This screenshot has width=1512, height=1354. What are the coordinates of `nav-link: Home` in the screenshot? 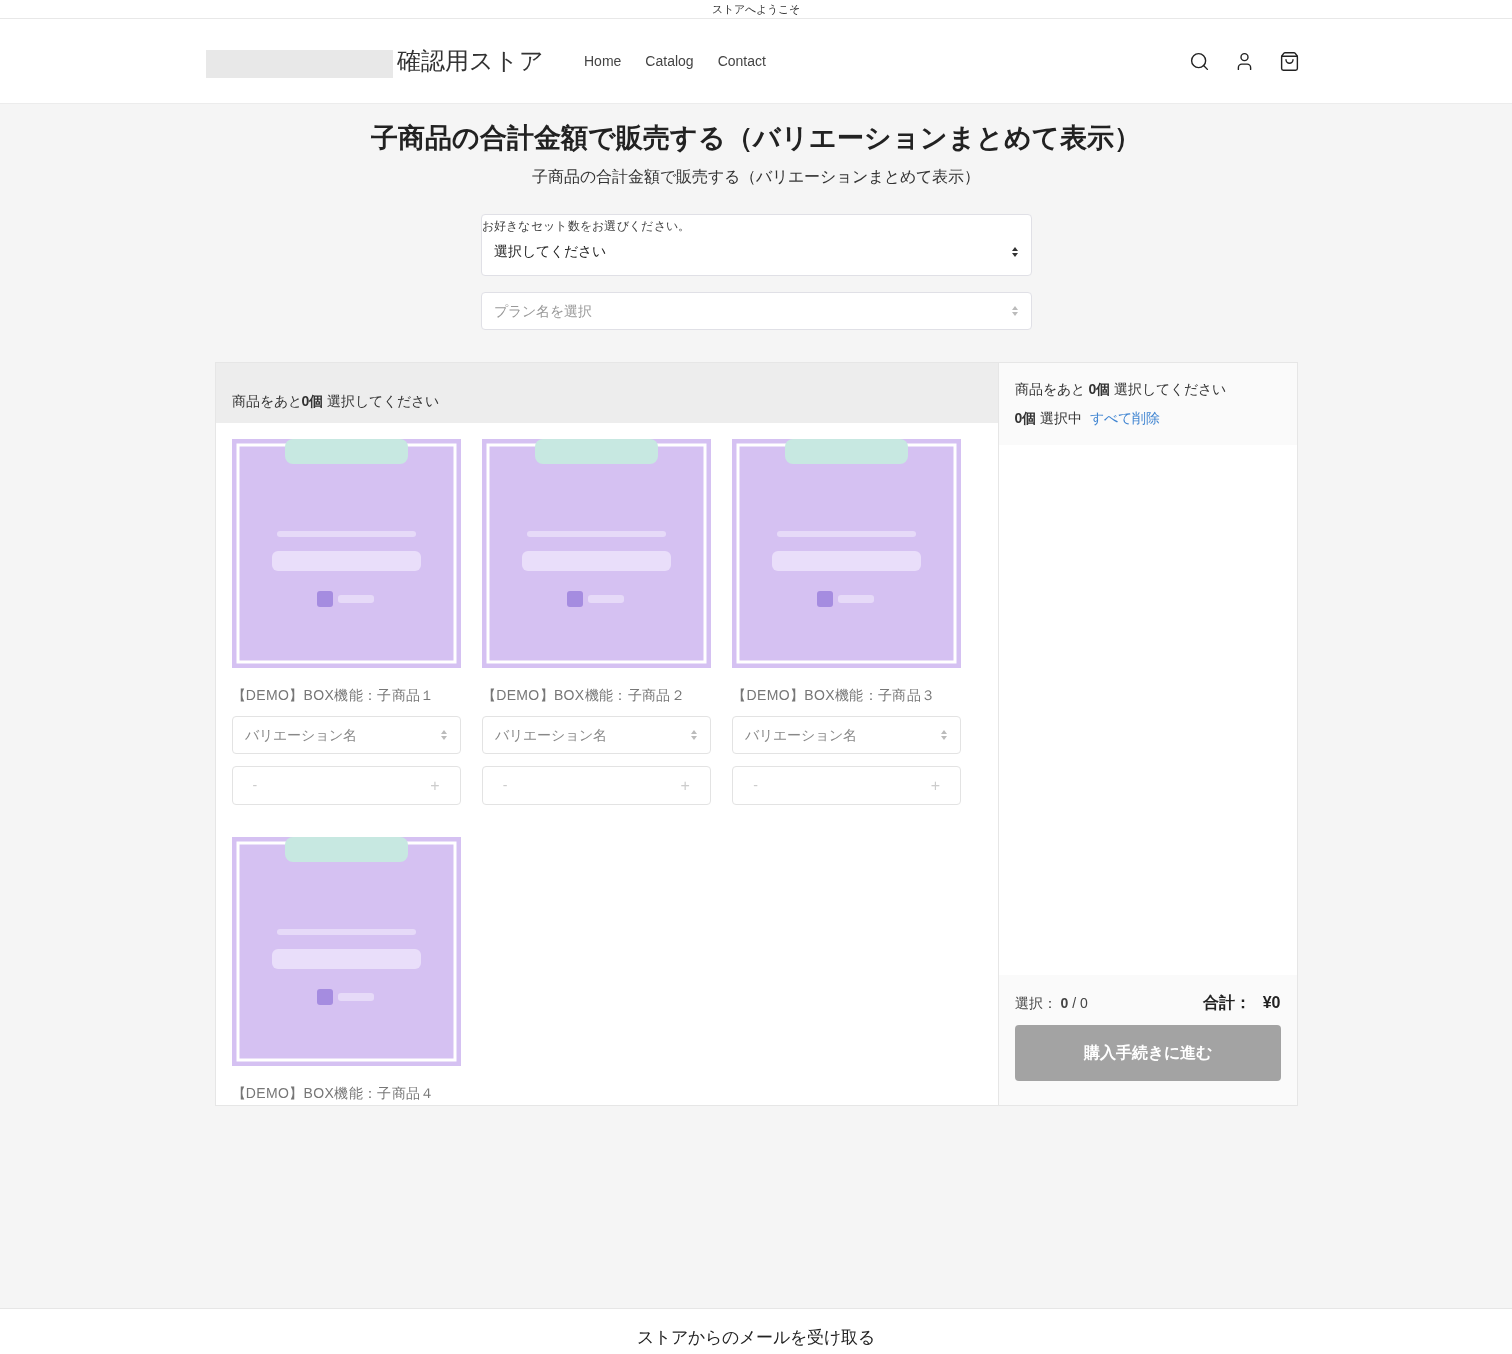 It's located at (603, 61).